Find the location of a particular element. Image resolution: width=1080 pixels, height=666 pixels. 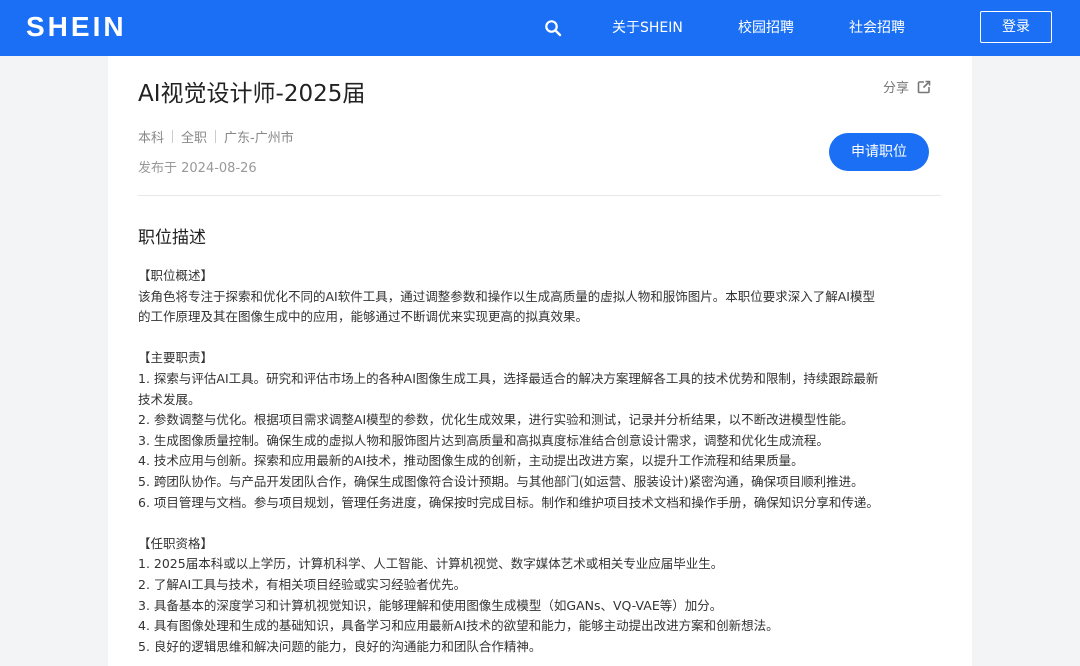

duties-heading: 【主要职责】 is located at coordinates (176, 358).